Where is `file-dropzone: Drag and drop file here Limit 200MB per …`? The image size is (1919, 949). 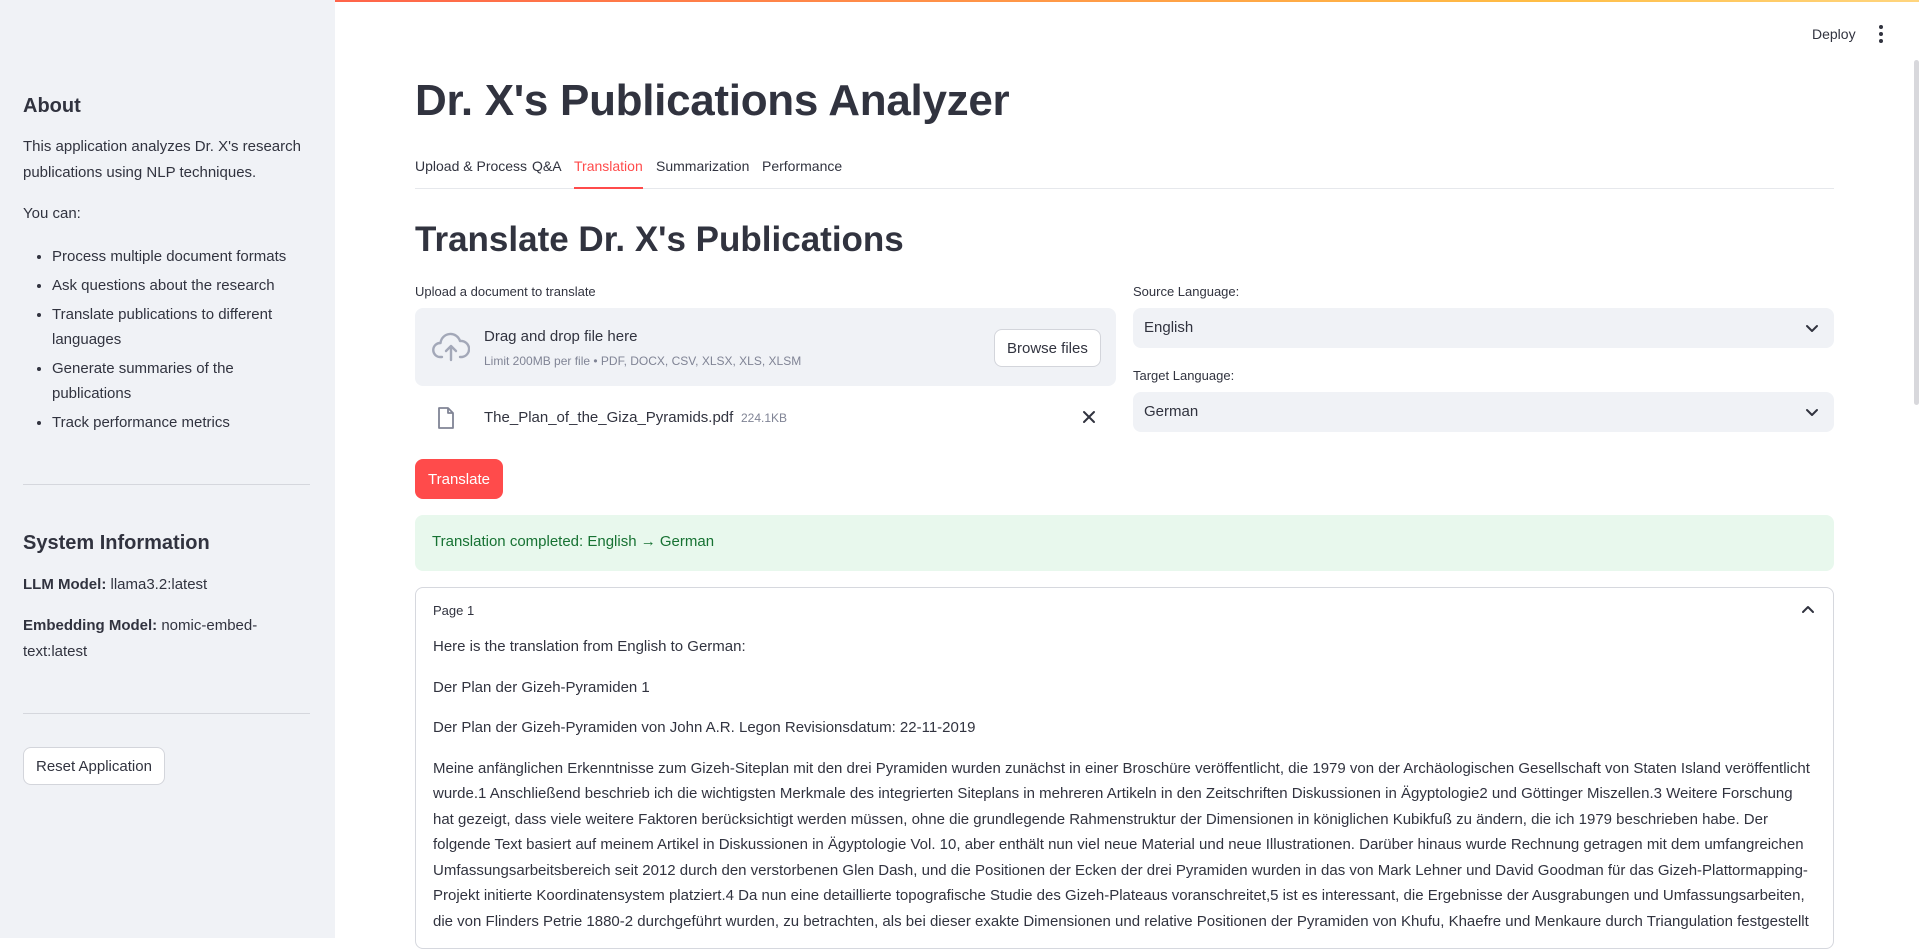
file-dropzone: Drag and drop file here Limit 200MB per … is located at coordinates (765, 347).